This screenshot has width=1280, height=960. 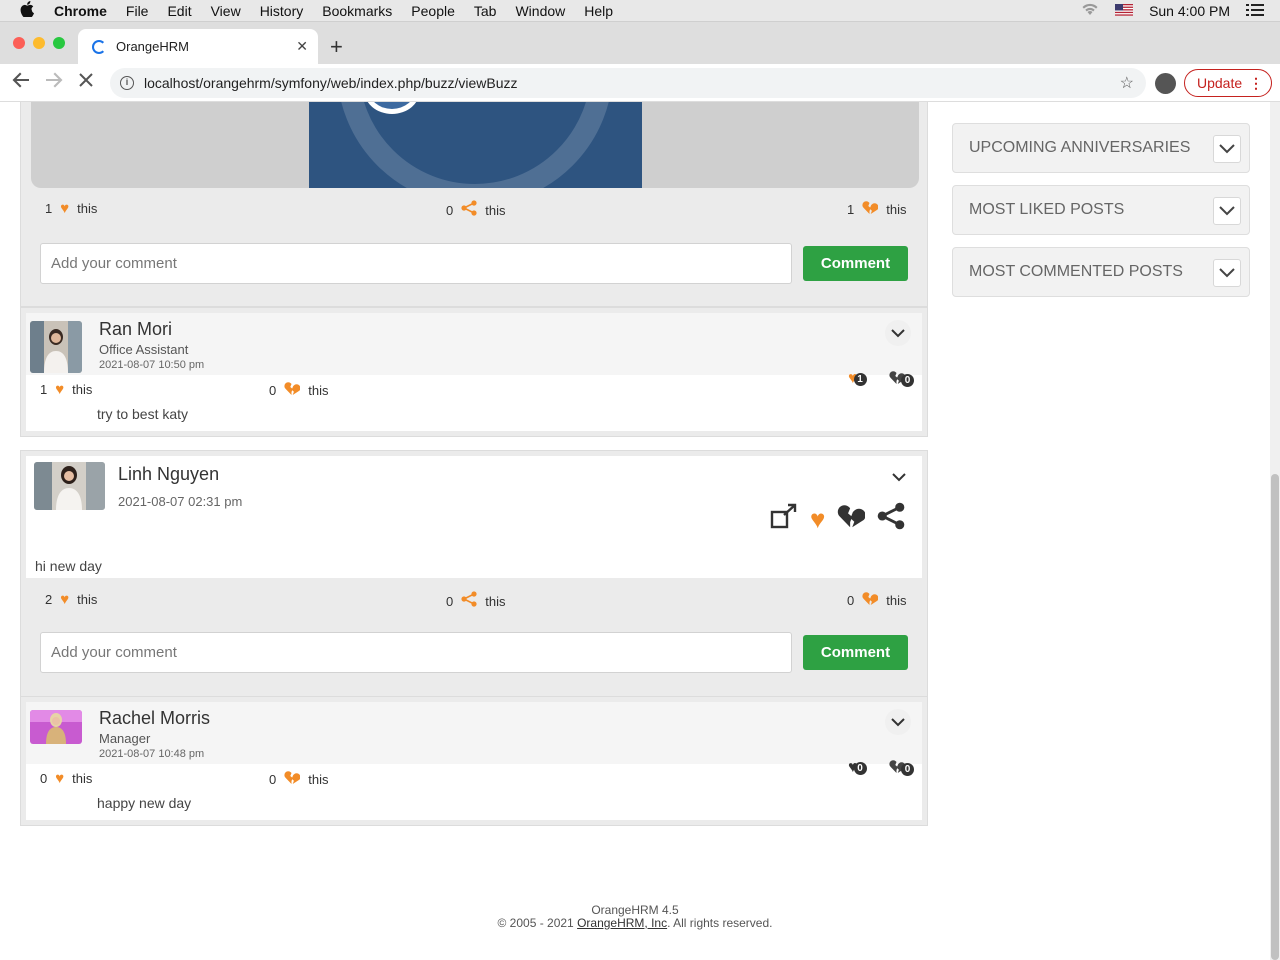 I want to click on clock-text: Sun 4:00 PM, so click(x=1189, y=11).